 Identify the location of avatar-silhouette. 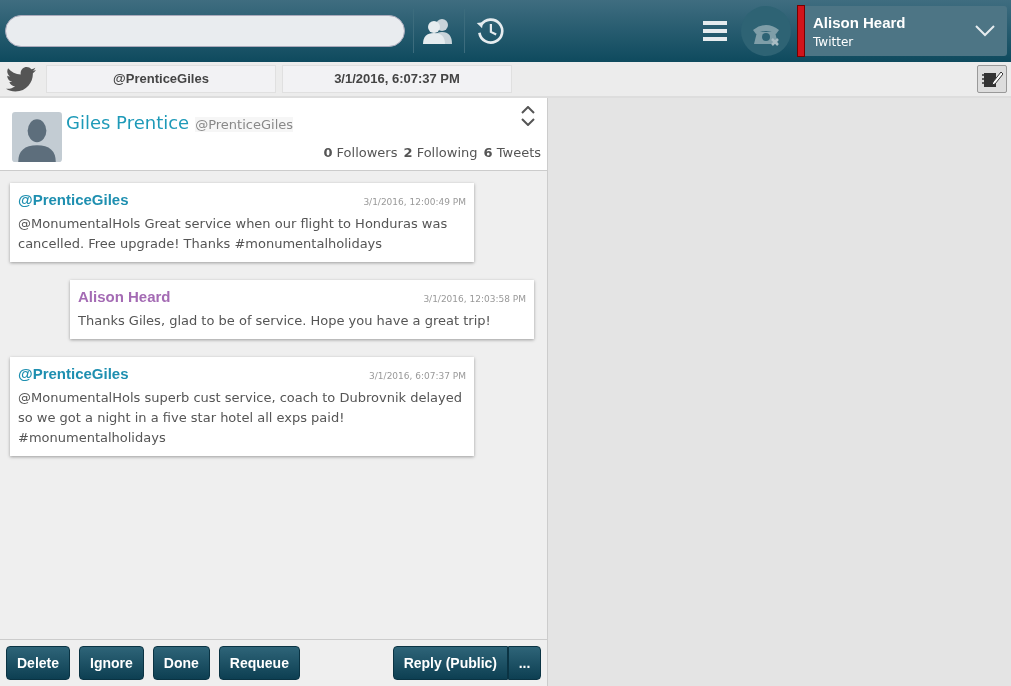
(37, 137).